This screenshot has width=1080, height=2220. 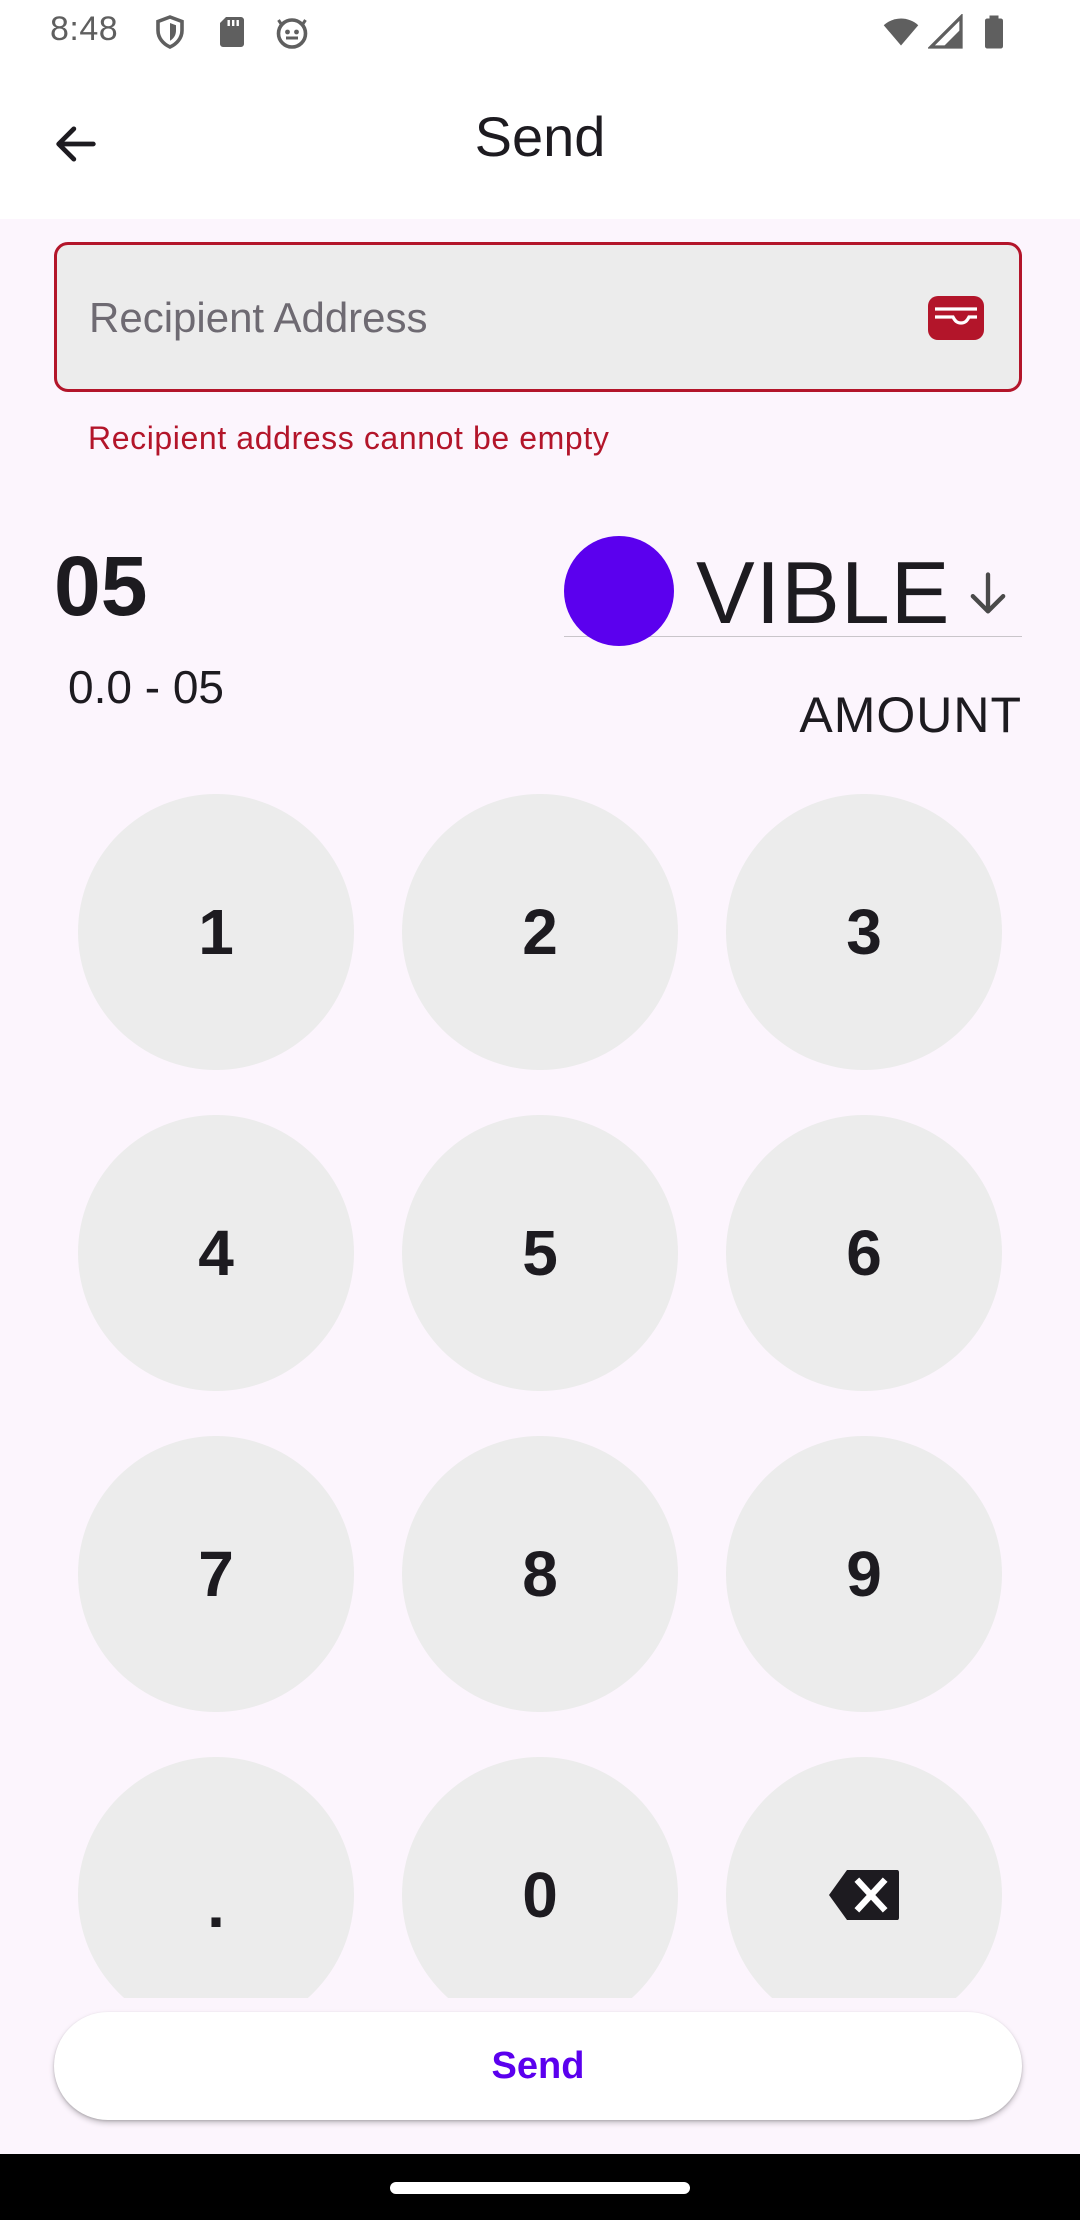 I want to click on key-9: 9, so click(x=864, y=1574).